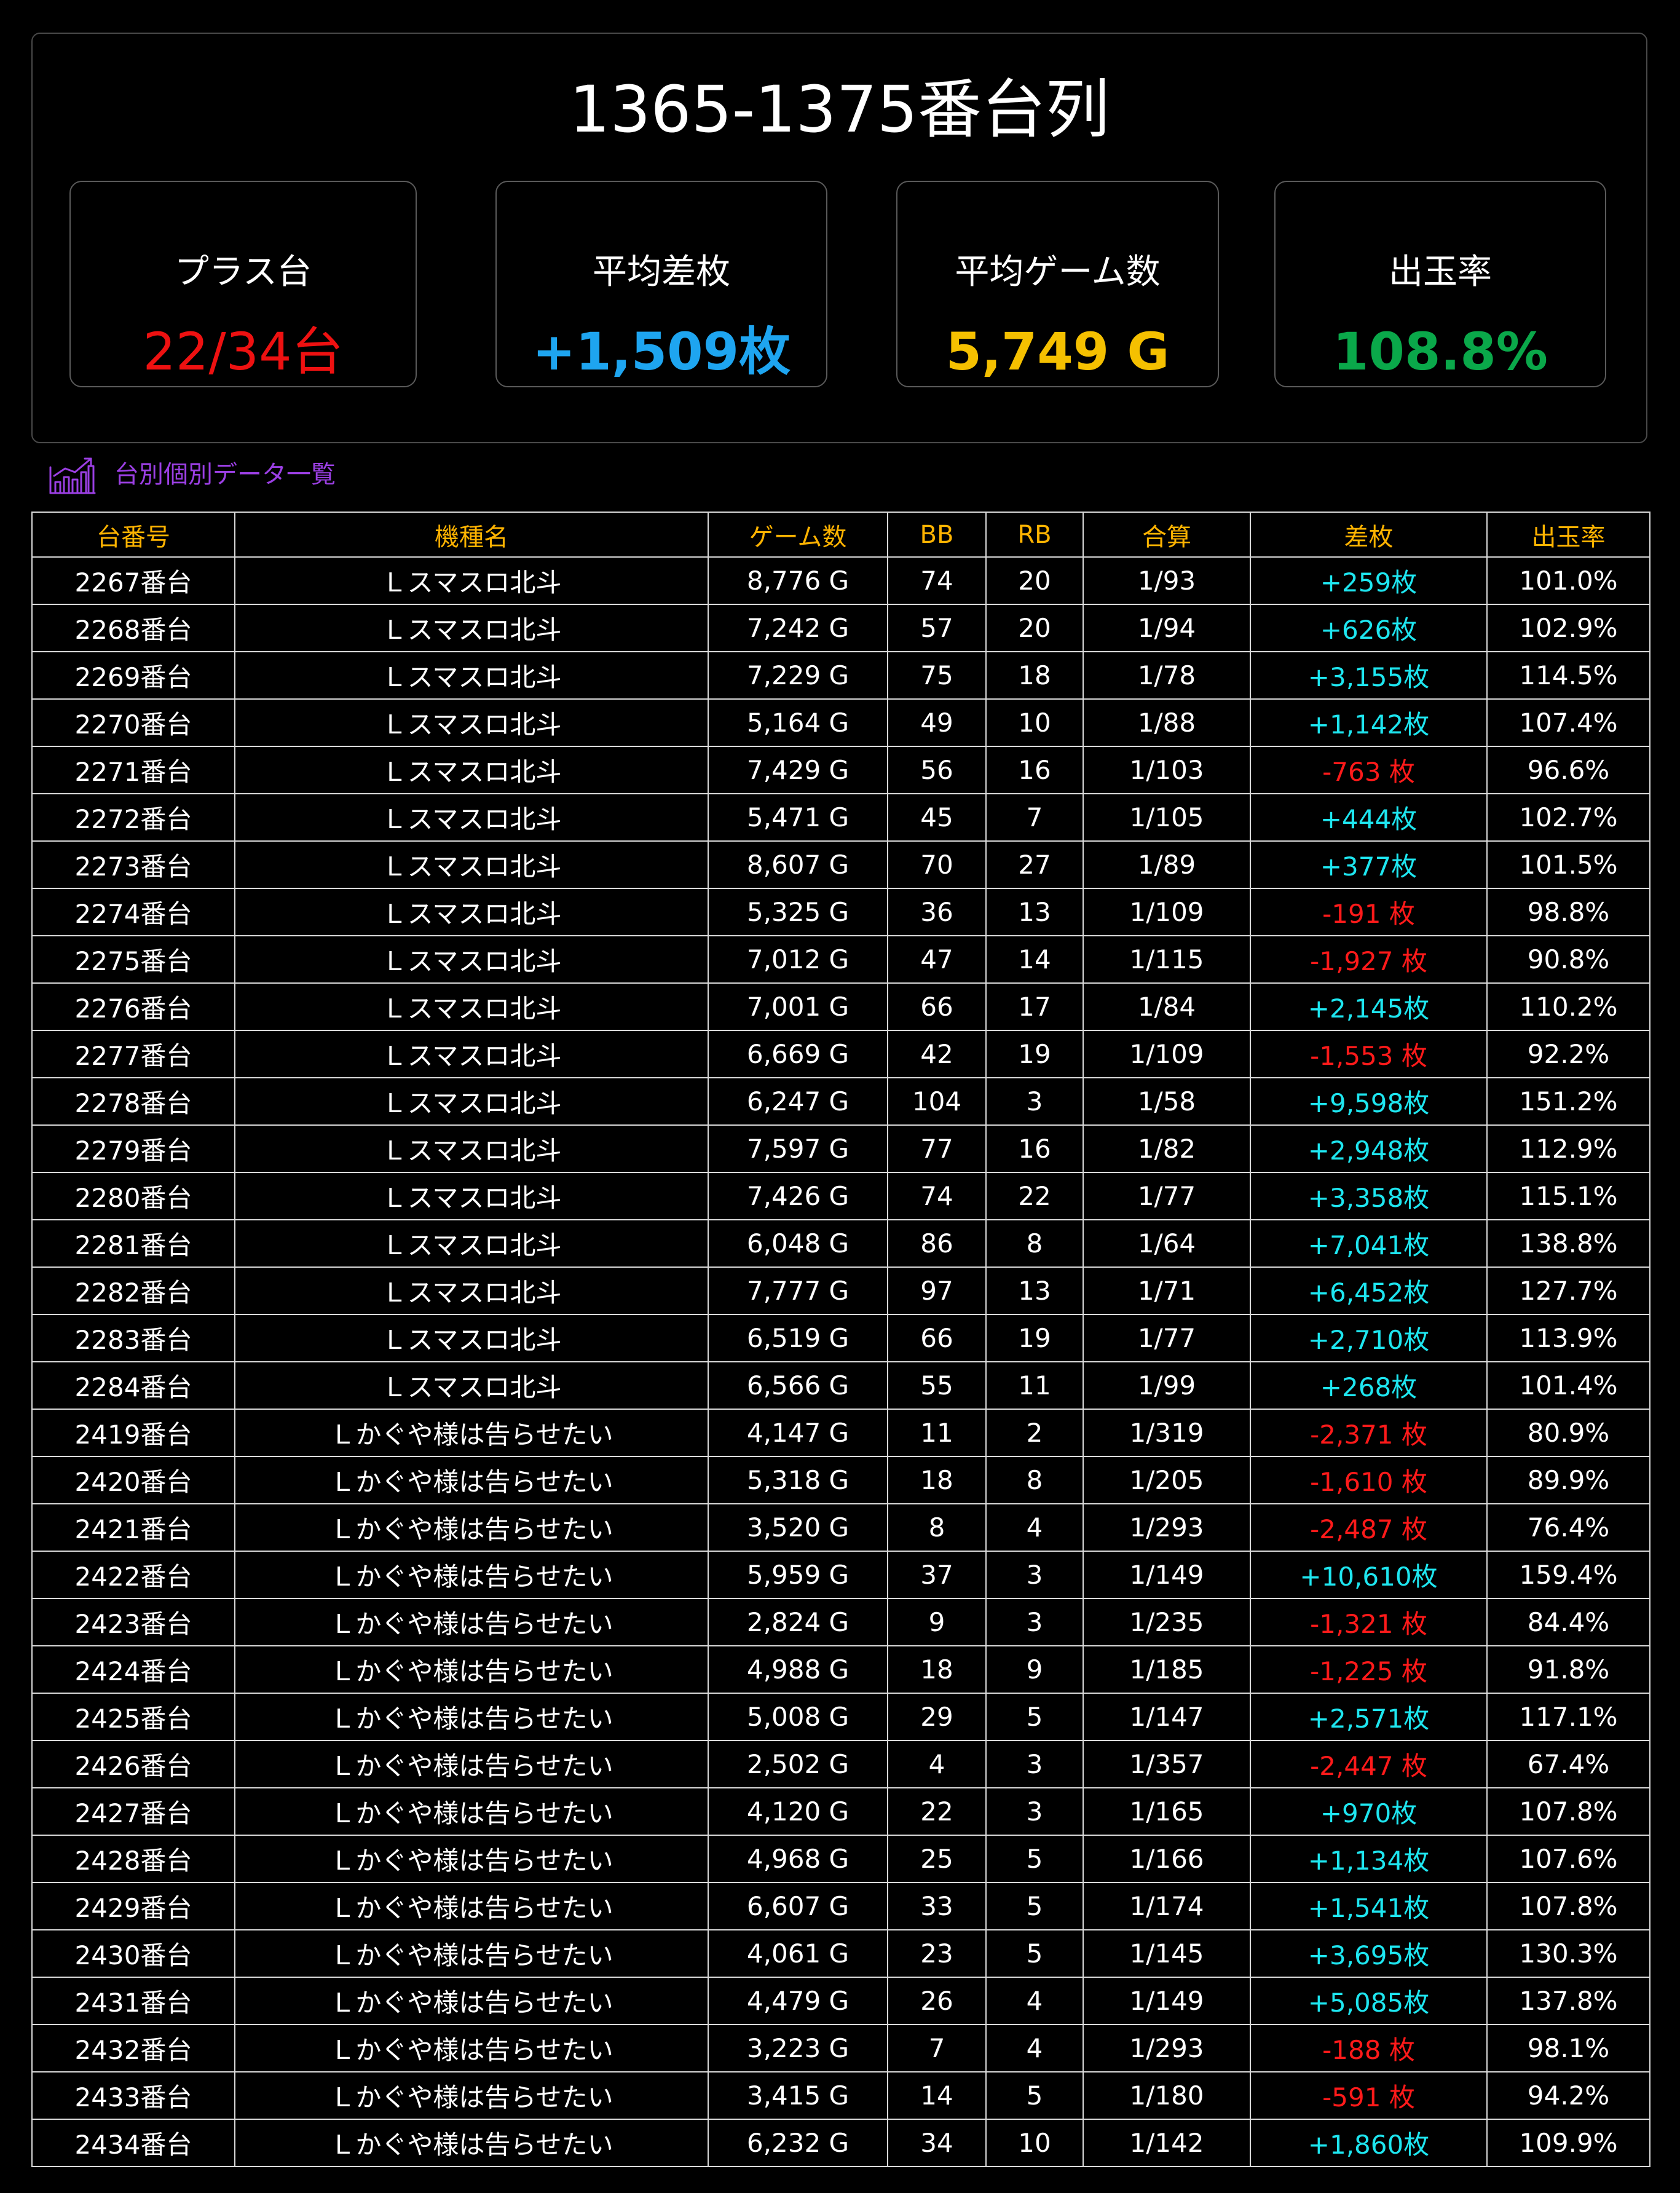  What do you see at coordinates (1057, 352) in the screenshot?
I see `stat-value: 5,749 G` at bounding box center [1057, 352].